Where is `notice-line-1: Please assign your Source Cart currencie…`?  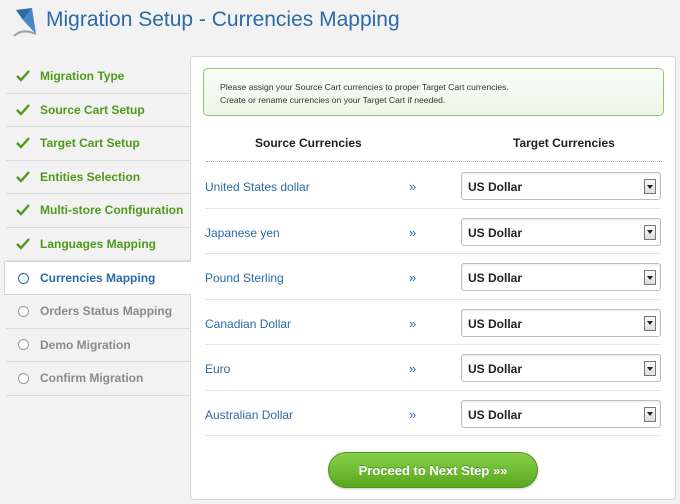 notice-line-1: Please assign your Source Cart currencie… is located at coordinates (364, 87).